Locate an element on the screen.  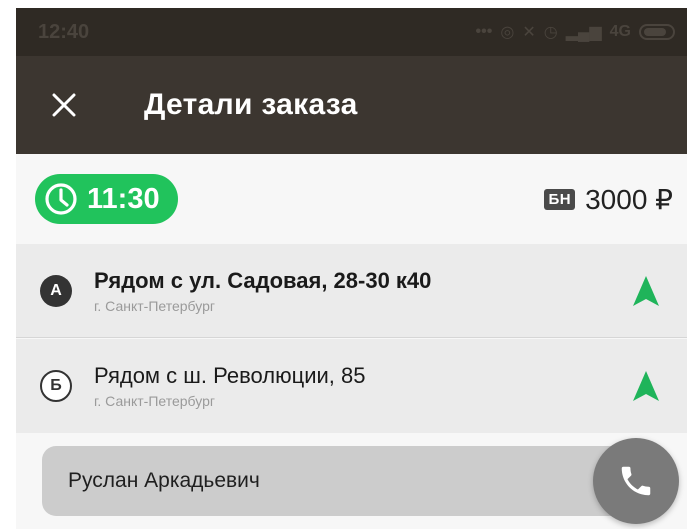
status-bar: 12:40 ••• ◎ ✕ ◷ ▂▄▆ 4G is located at coordinates (351, 32).